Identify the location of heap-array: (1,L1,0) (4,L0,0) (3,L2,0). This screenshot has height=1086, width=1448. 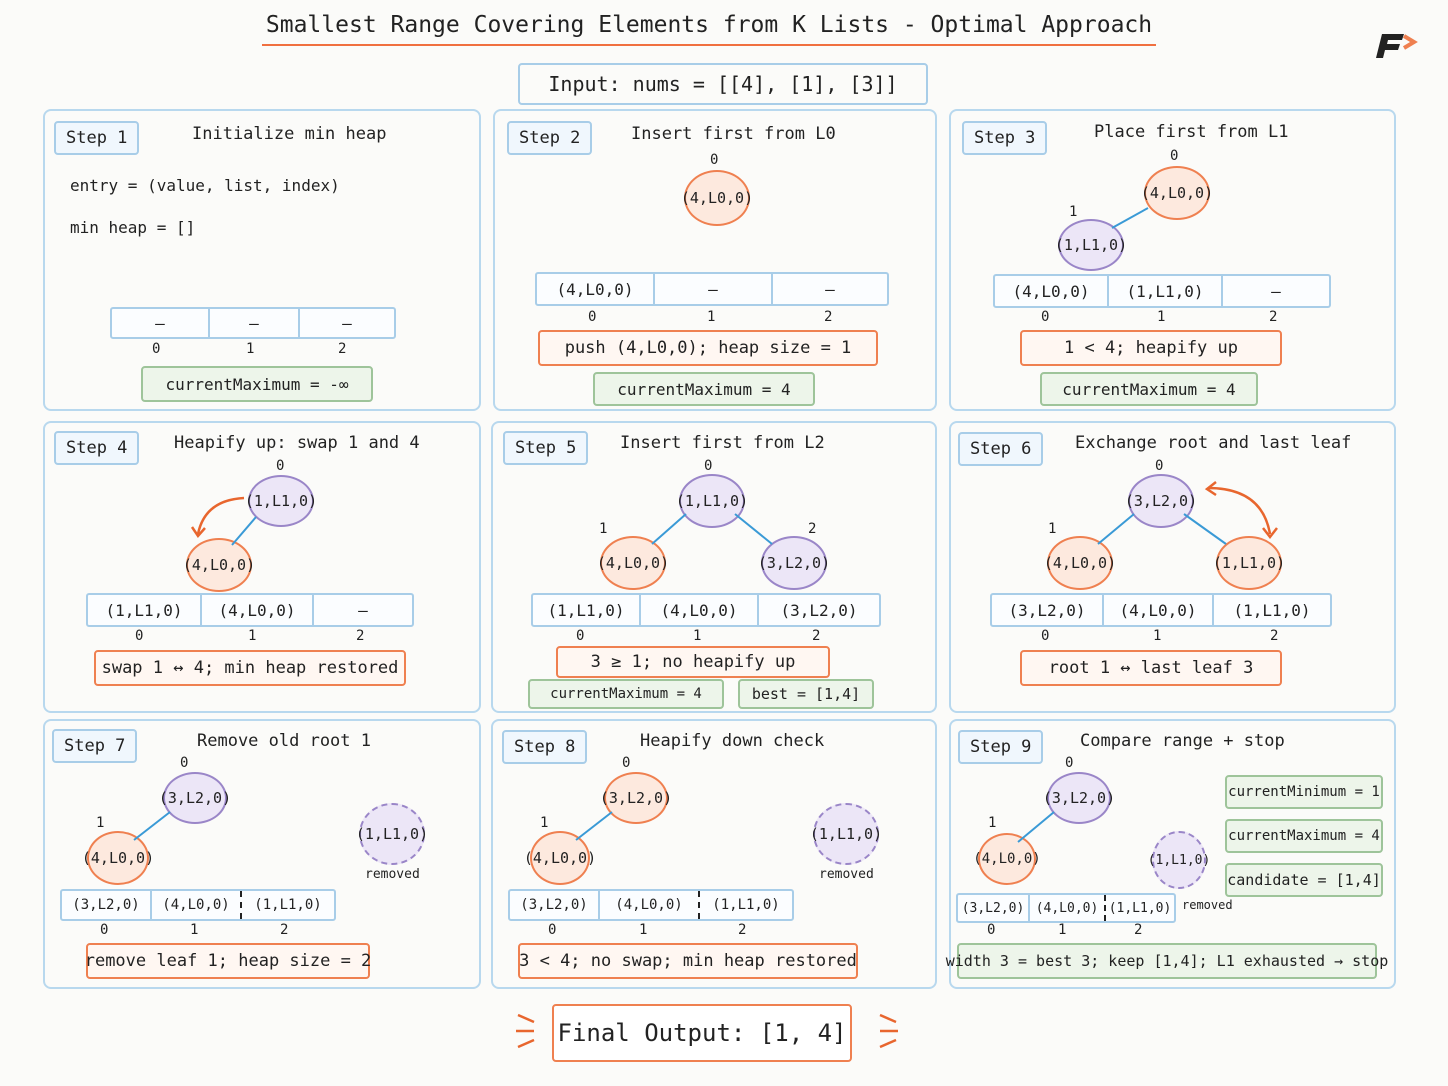
(706, 610).